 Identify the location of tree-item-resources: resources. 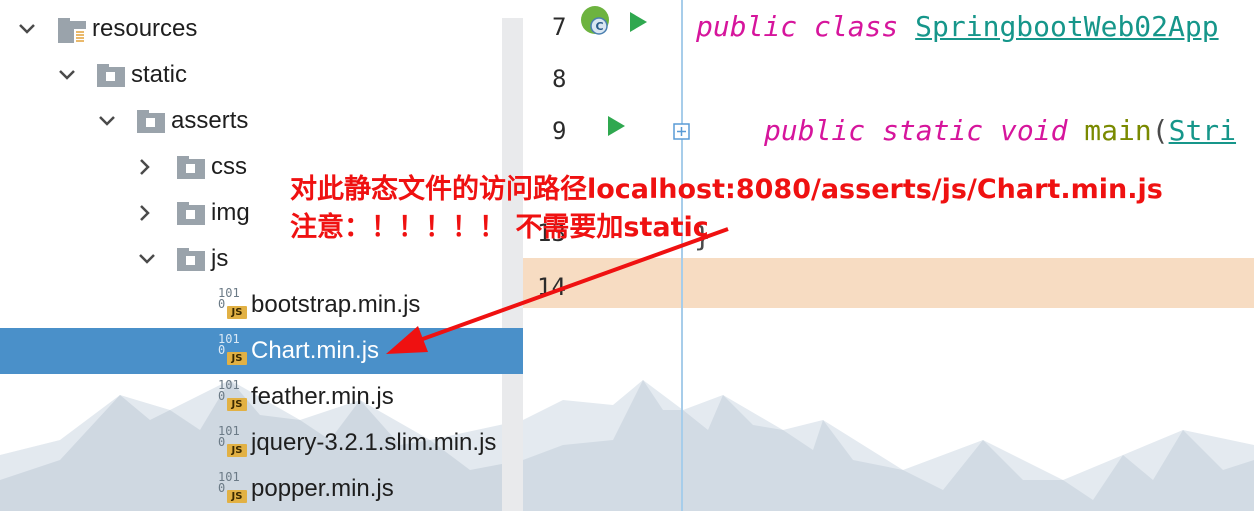
(261, 29).